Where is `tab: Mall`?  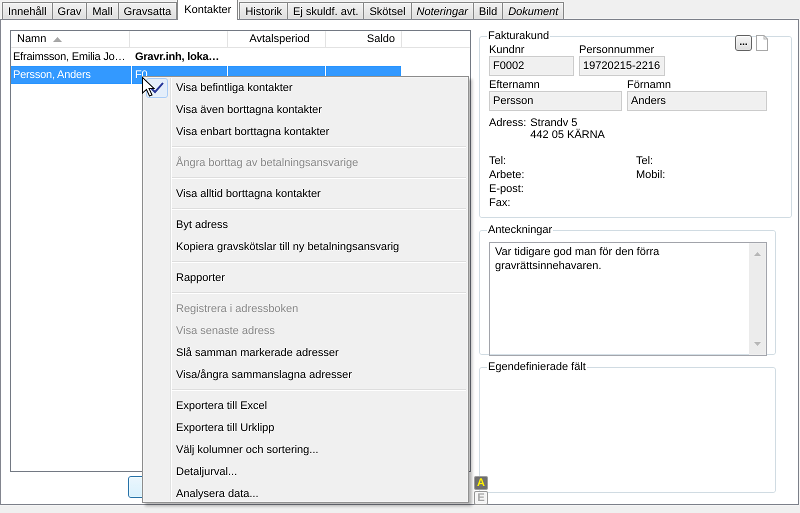 tab: Mall is located at coordinates (102, 11).